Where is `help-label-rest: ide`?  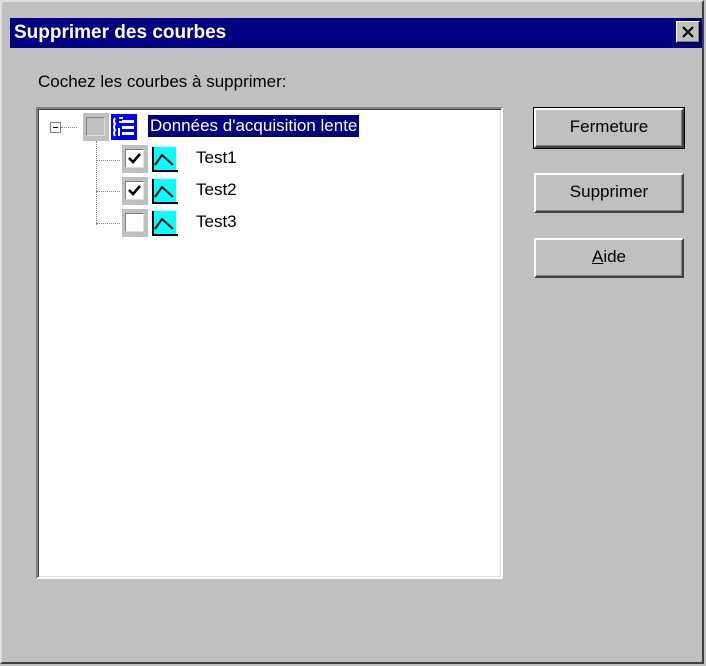
help-label-rest: ide is located at coordinates (615, 256).